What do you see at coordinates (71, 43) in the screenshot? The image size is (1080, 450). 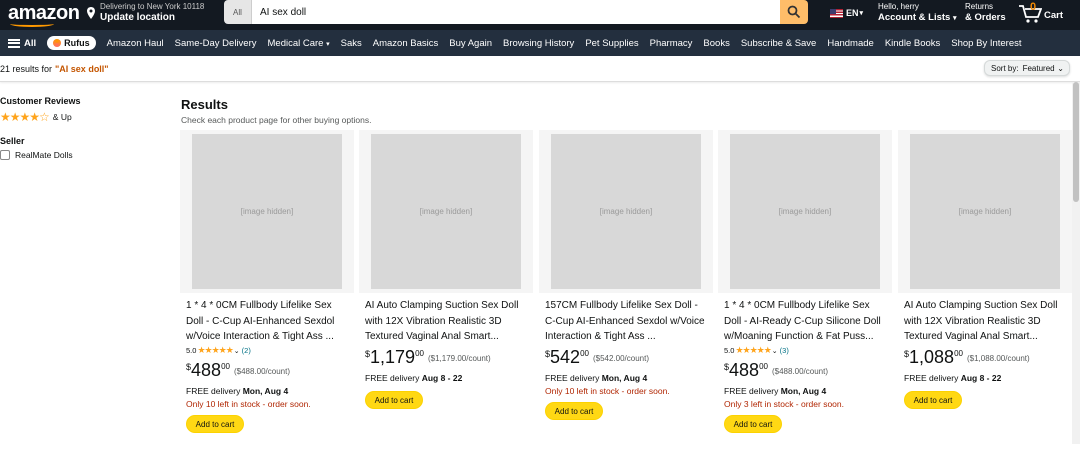 I see `rufus-button: Rufus` at bounding box center [71, 43].